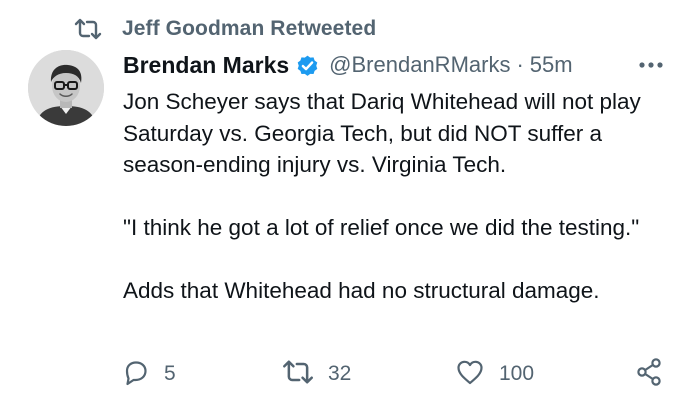 The width and height of the screenshot is (690, 408). I want to click on tweet-actions: 5 32 100, so click(395, 374).